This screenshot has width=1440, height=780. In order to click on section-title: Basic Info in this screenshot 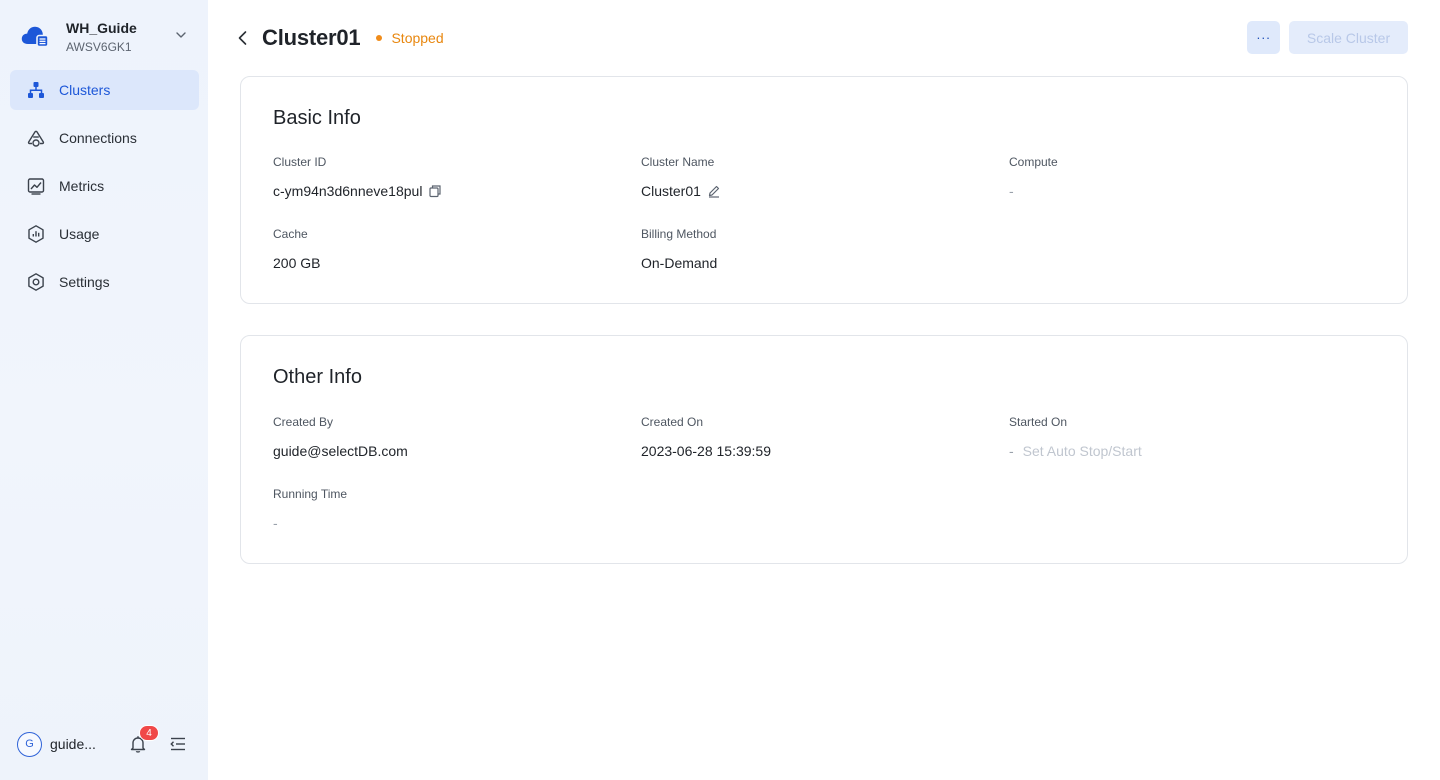, I will do `click(317, 118)`.